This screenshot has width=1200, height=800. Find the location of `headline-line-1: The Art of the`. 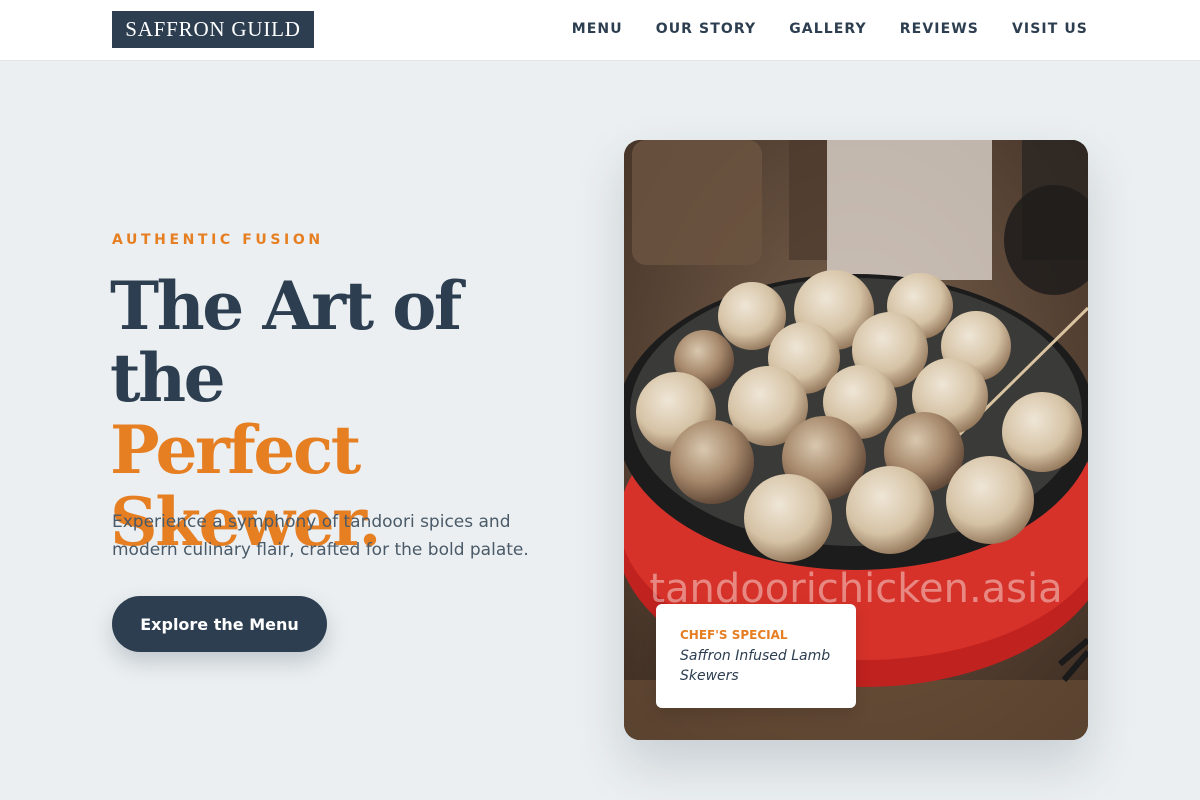

headline-line-1: The Art of the is located at coordinates (286, 342).